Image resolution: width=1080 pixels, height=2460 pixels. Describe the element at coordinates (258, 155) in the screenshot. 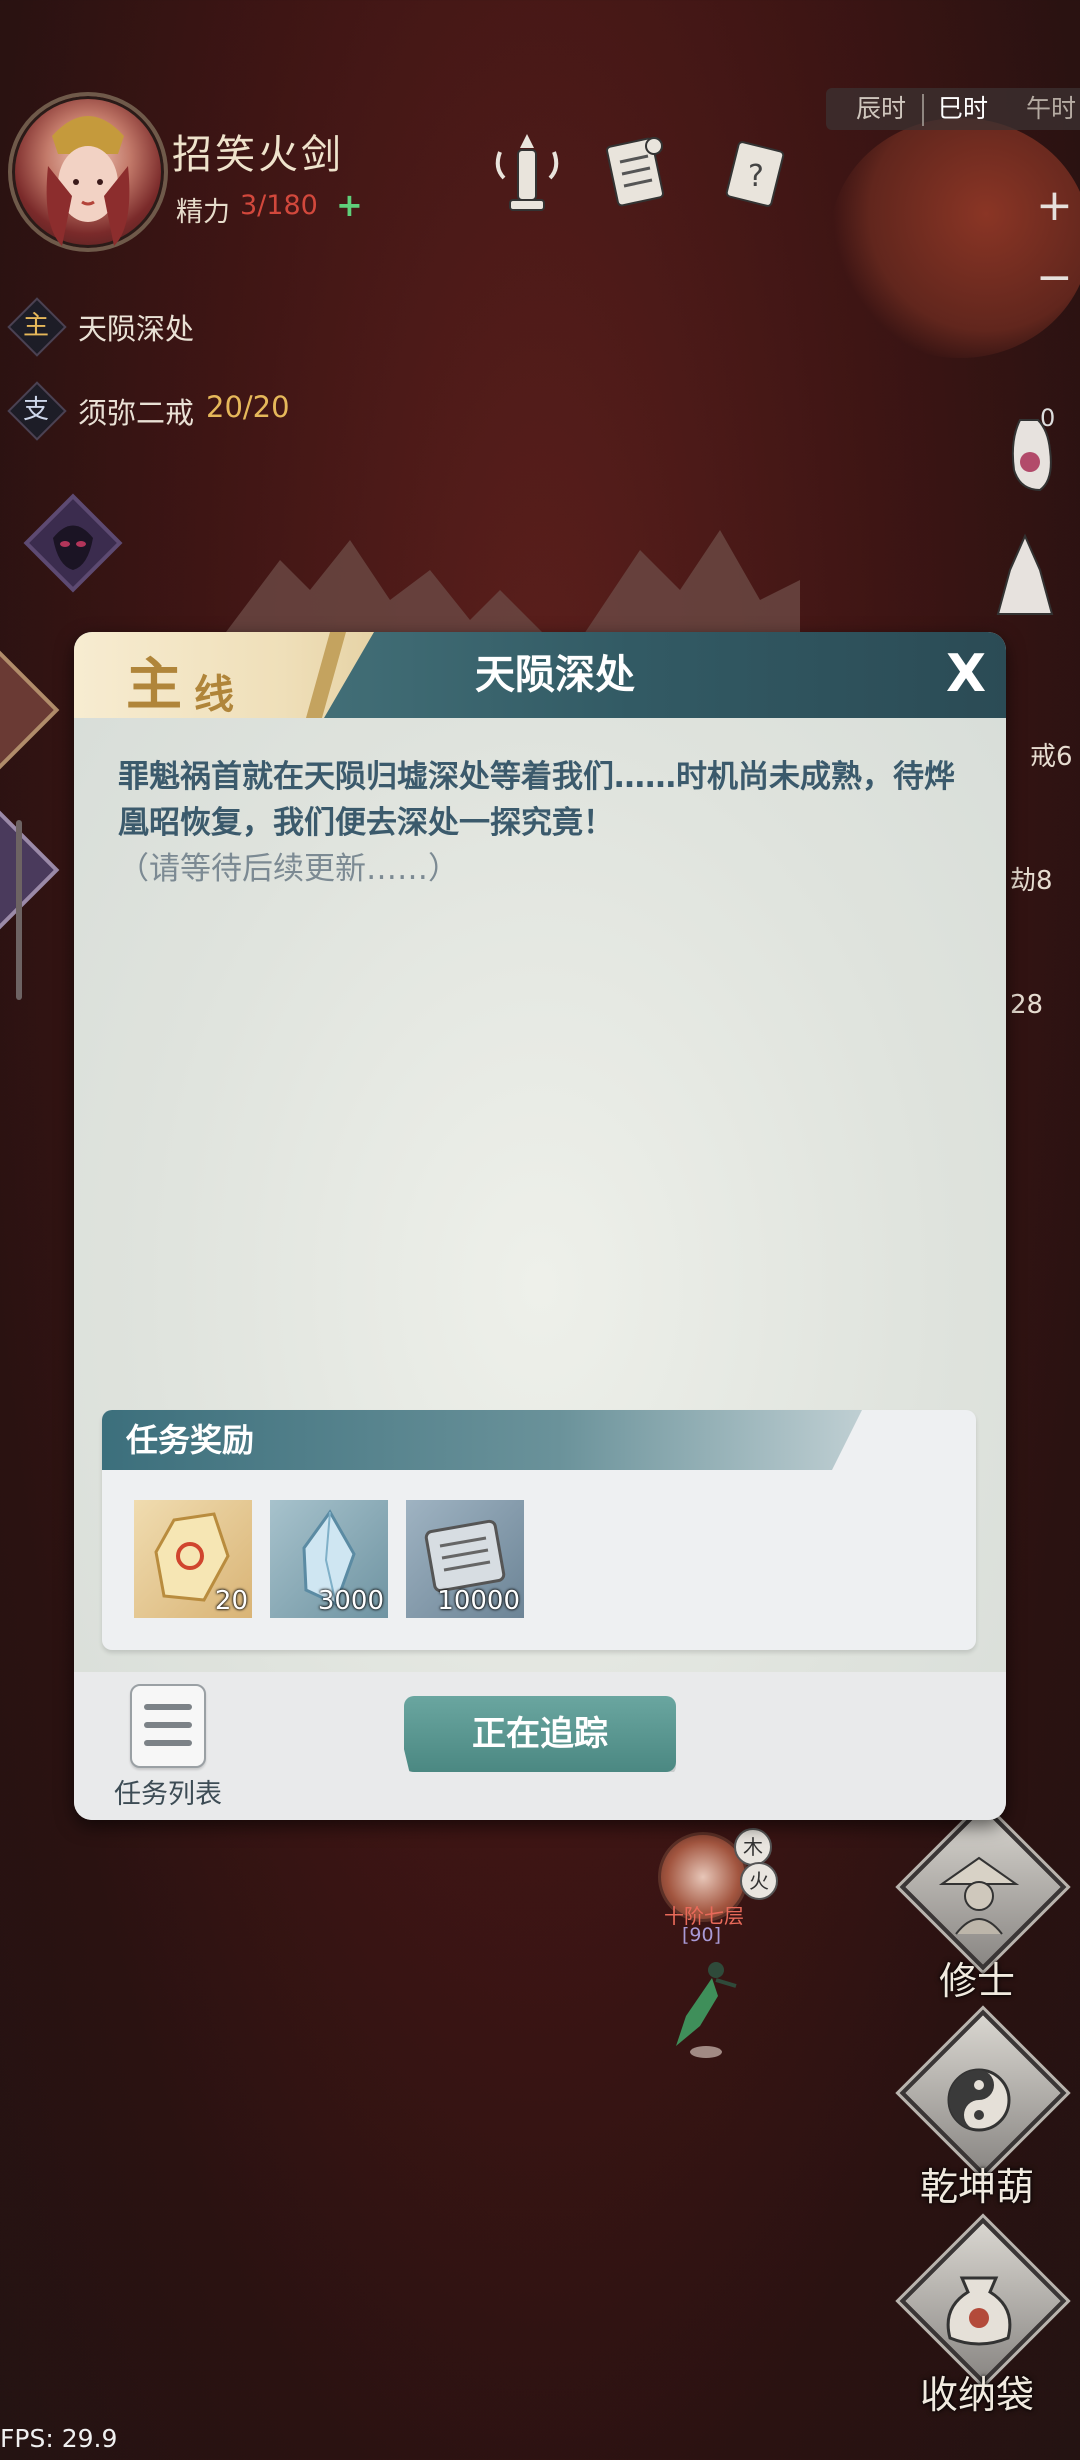

I see `player-name: 招笑火剑` at that location.